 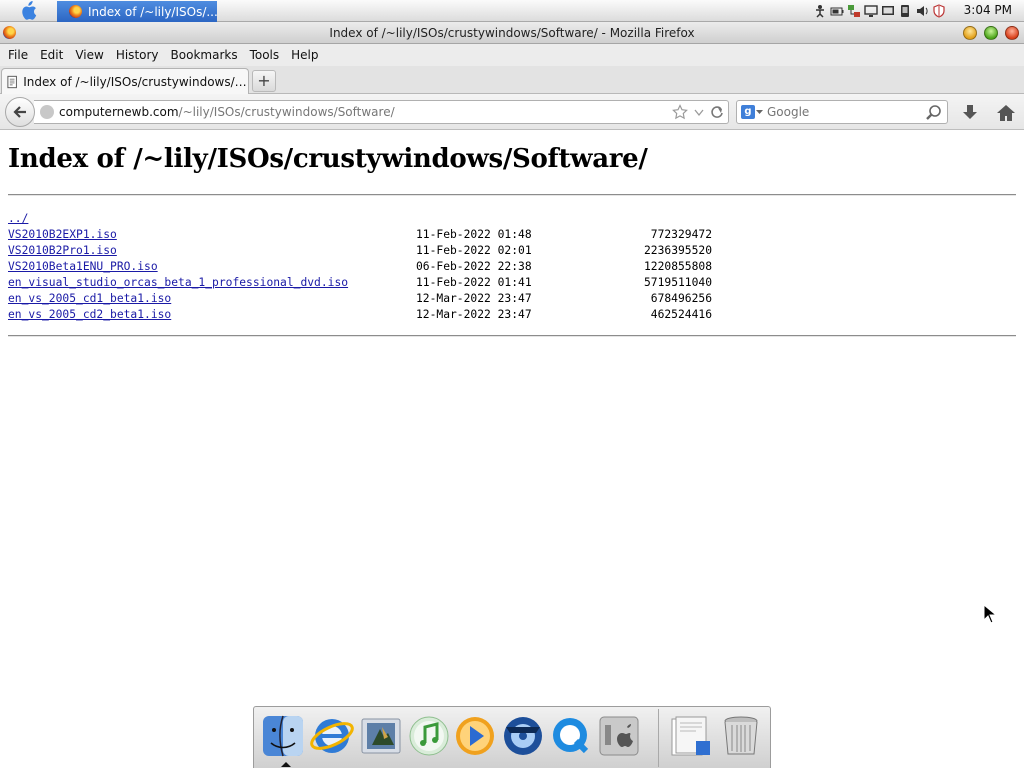 What do you see at coordinates (699, 112) in the screenshot?
I see `history-dropdown-icon` at bounding box center [699, 112].